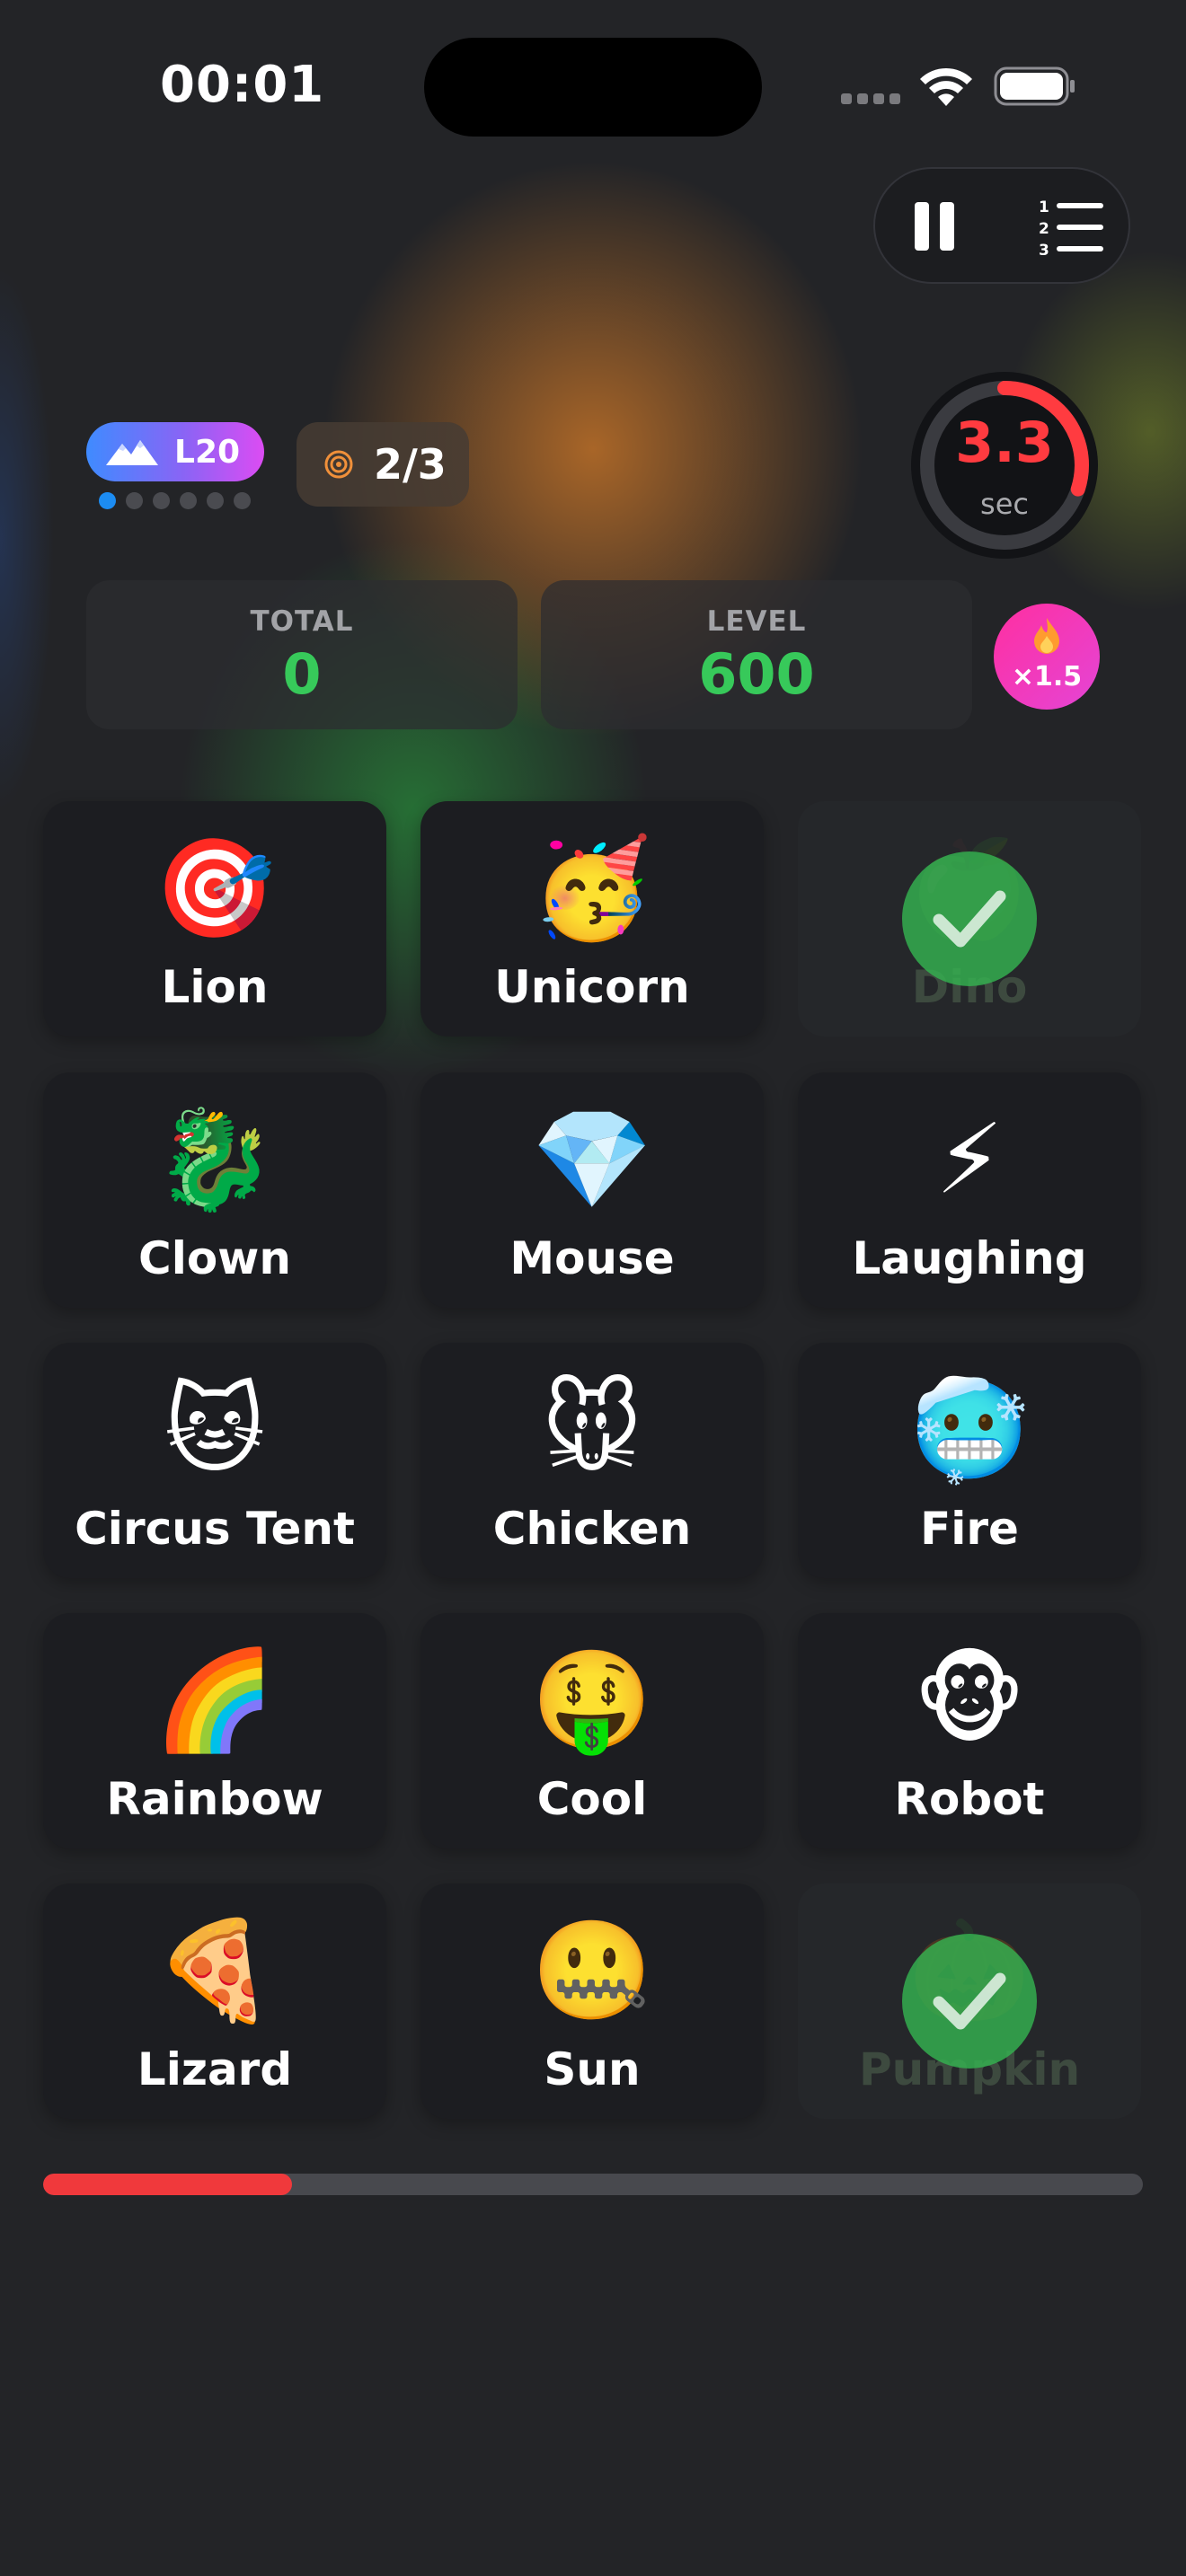  I want to click on tile-label: Mouse, so click(592, 1258).